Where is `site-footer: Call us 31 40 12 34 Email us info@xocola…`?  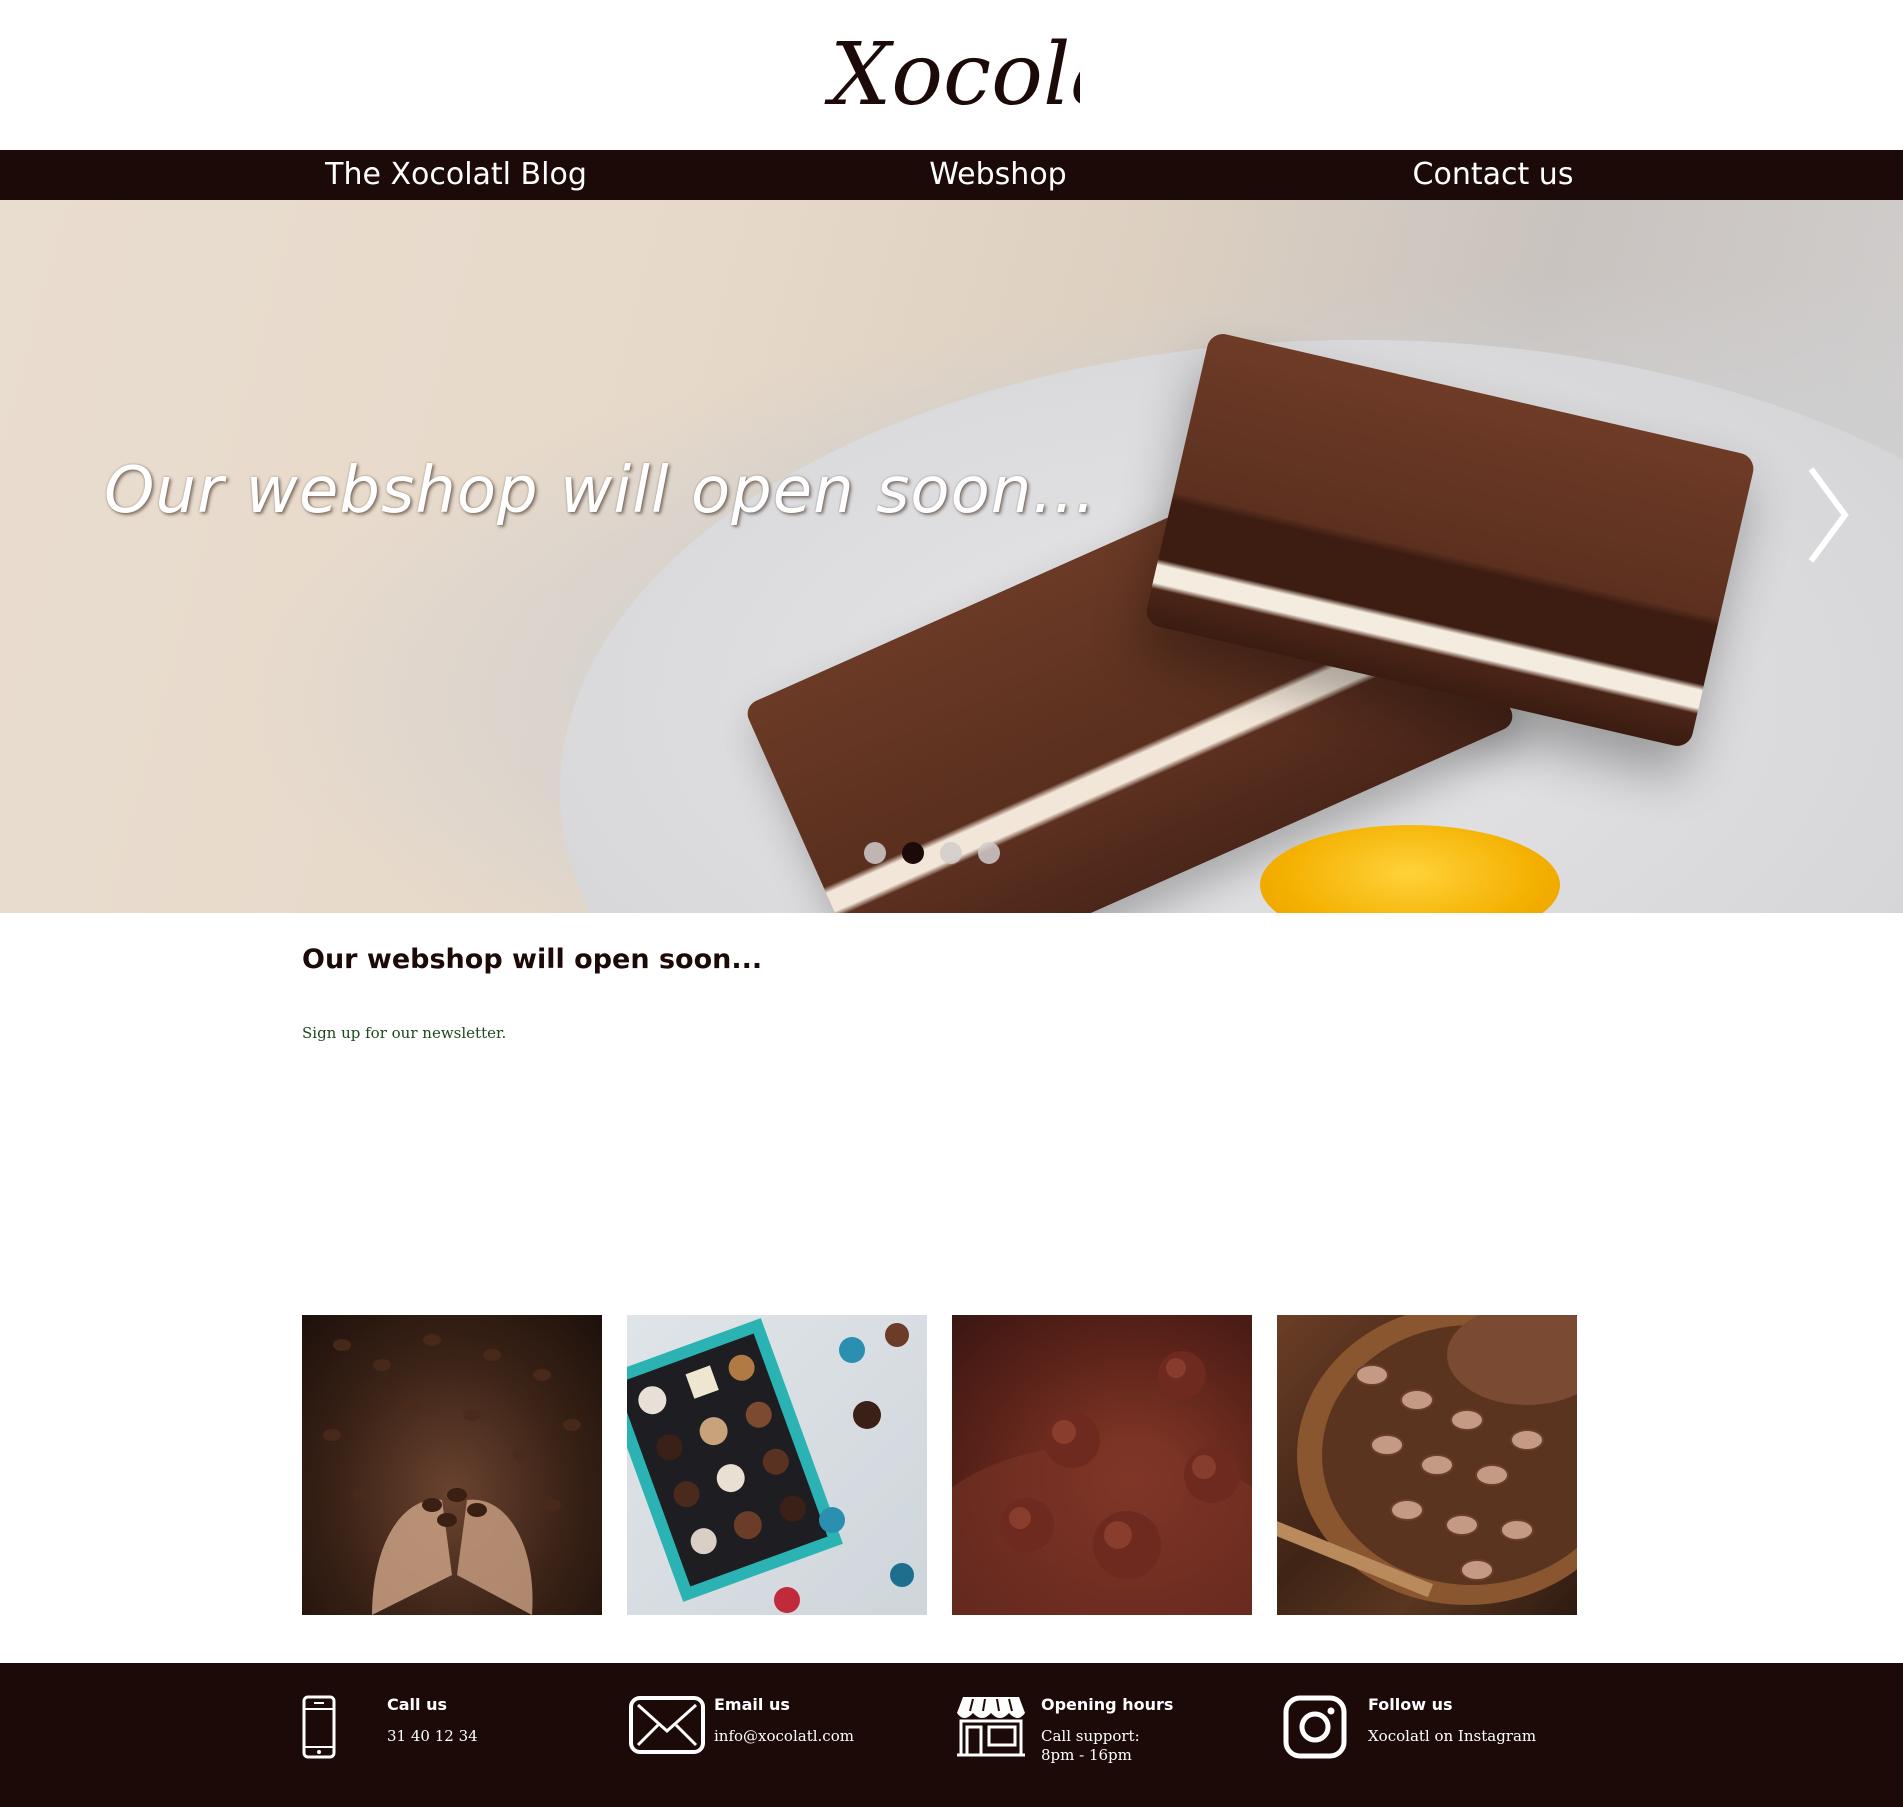
site-footer: Call us 31 40 12 34 Email us info@xocola… is located at coordinates (951, 1735).